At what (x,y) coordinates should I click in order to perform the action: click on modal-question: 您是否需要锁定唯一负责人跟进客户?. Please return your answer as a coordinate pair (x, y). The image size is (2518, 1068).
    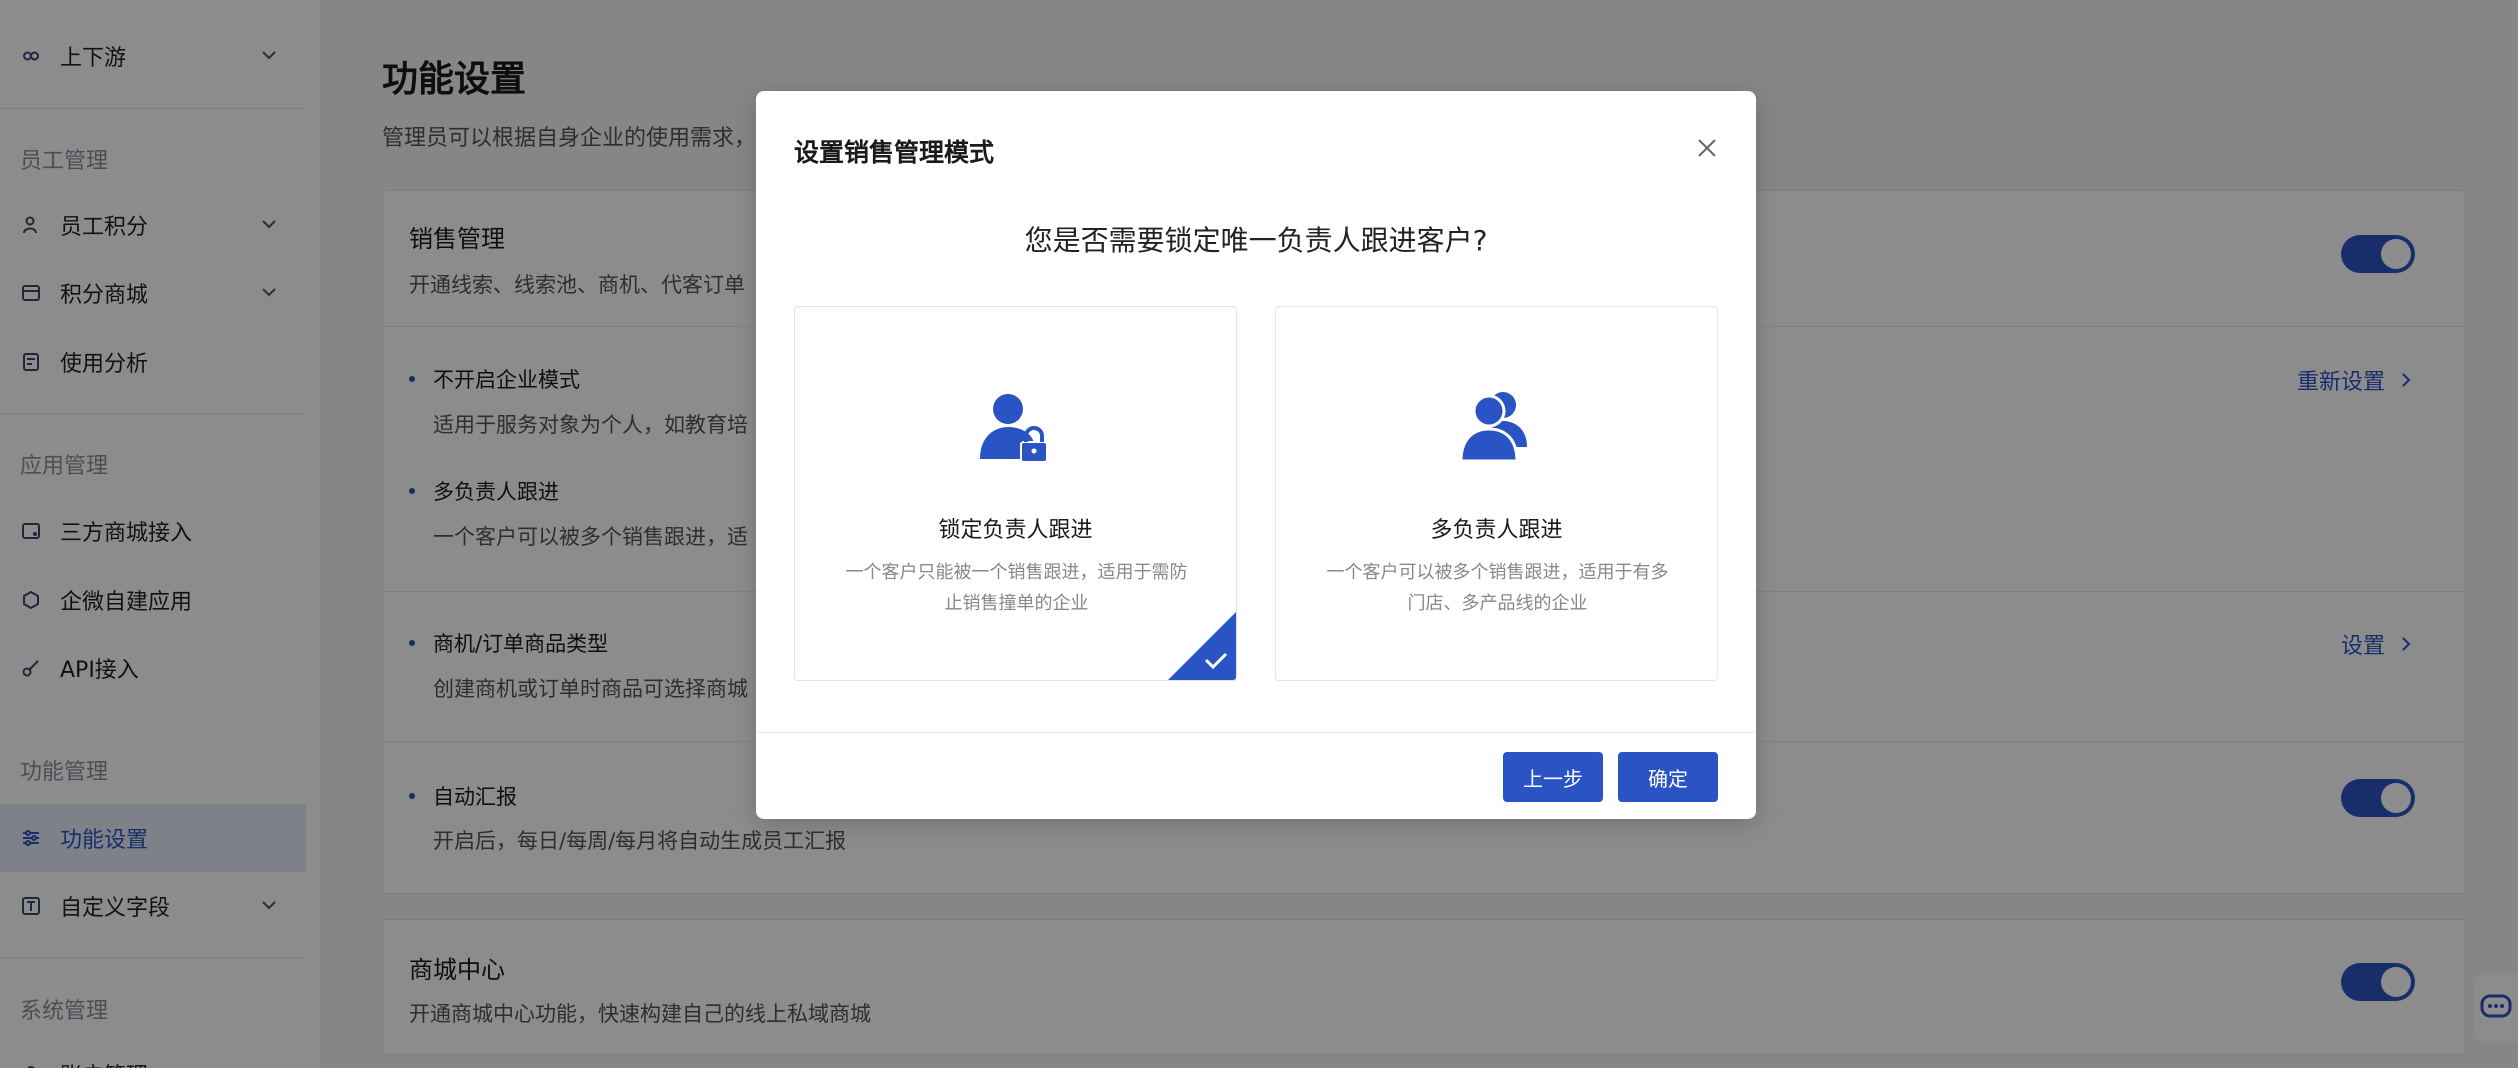
    Looking at the image, I should click on (1256, 240).